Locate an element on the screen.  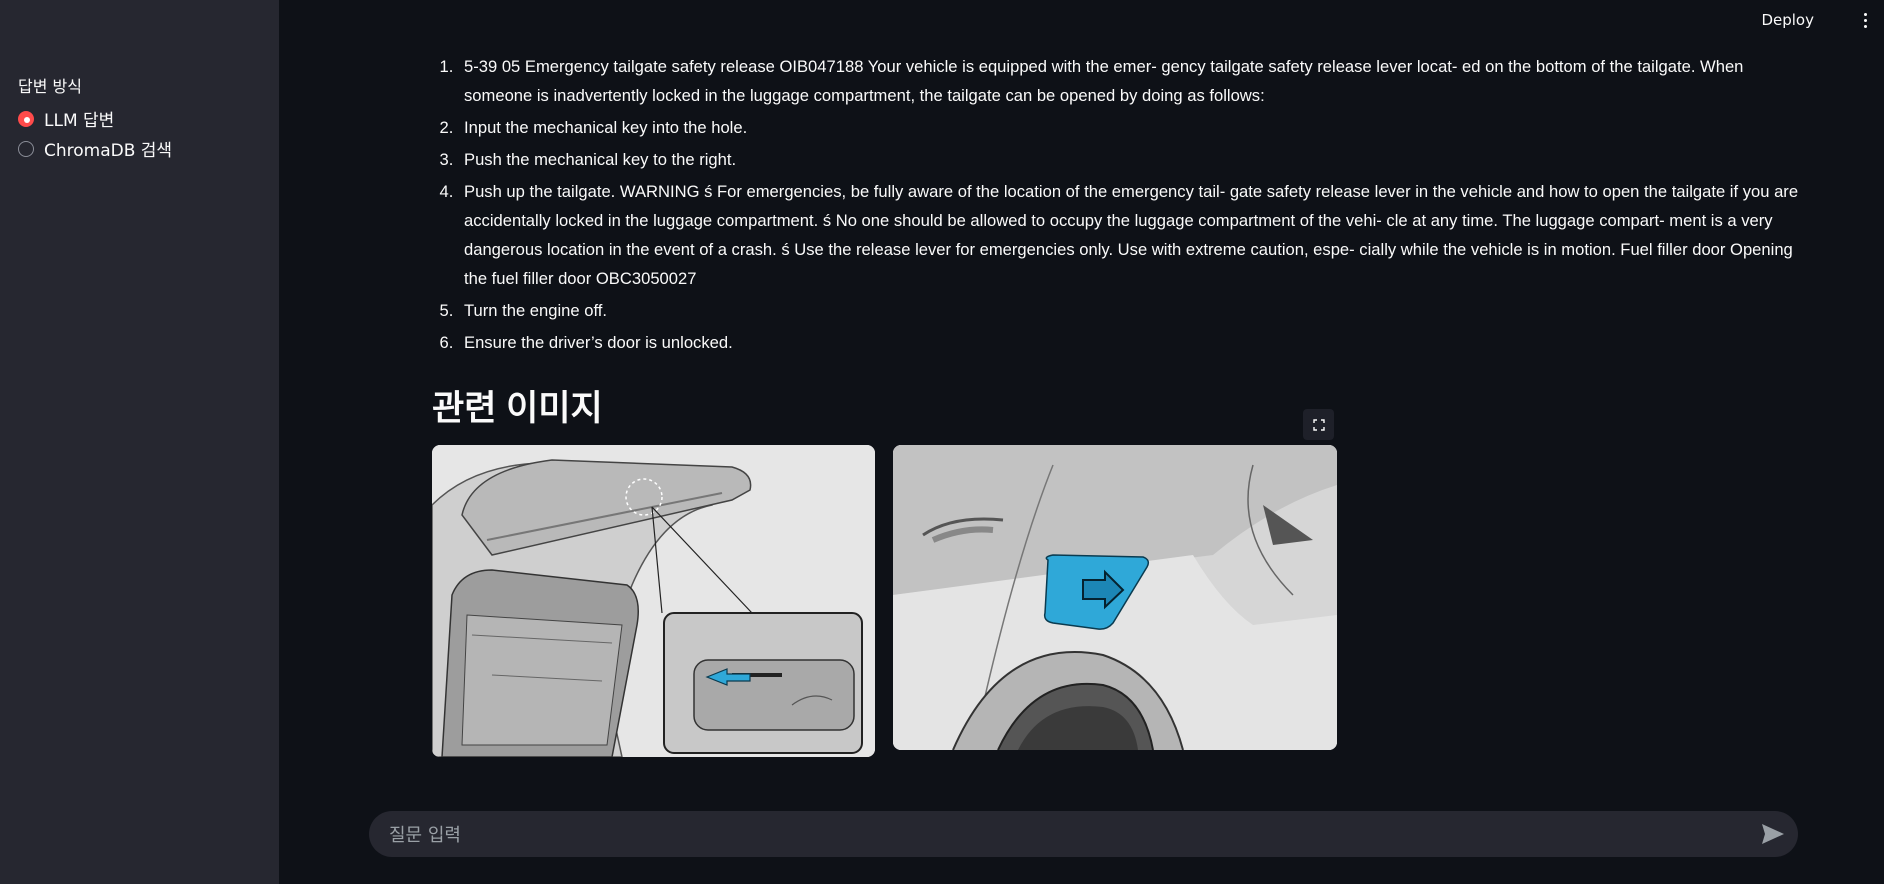
answer-item: Turn the engine off. is located at coordinates (1130, 310).